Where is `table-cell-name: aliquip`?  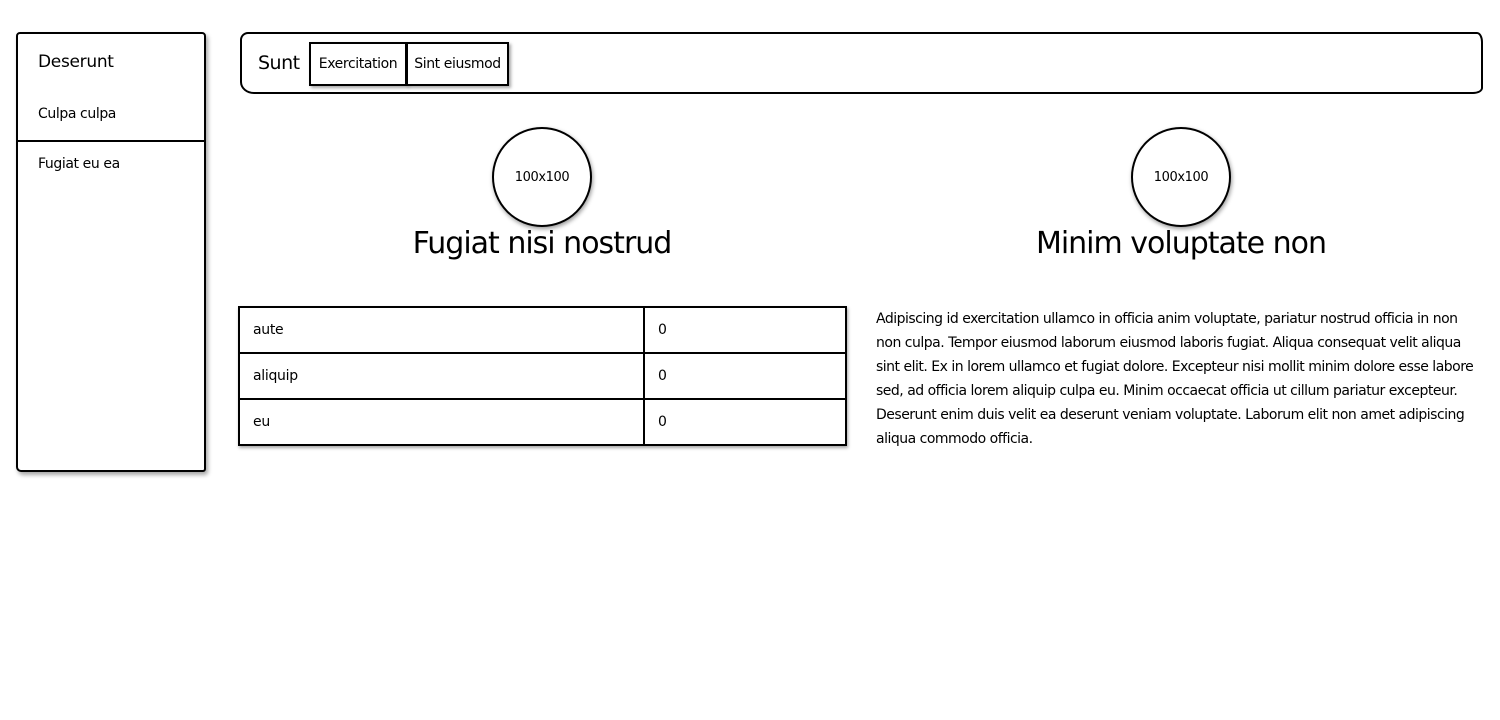
table-cell-name: aliquip is located at coordinates (441, 376).